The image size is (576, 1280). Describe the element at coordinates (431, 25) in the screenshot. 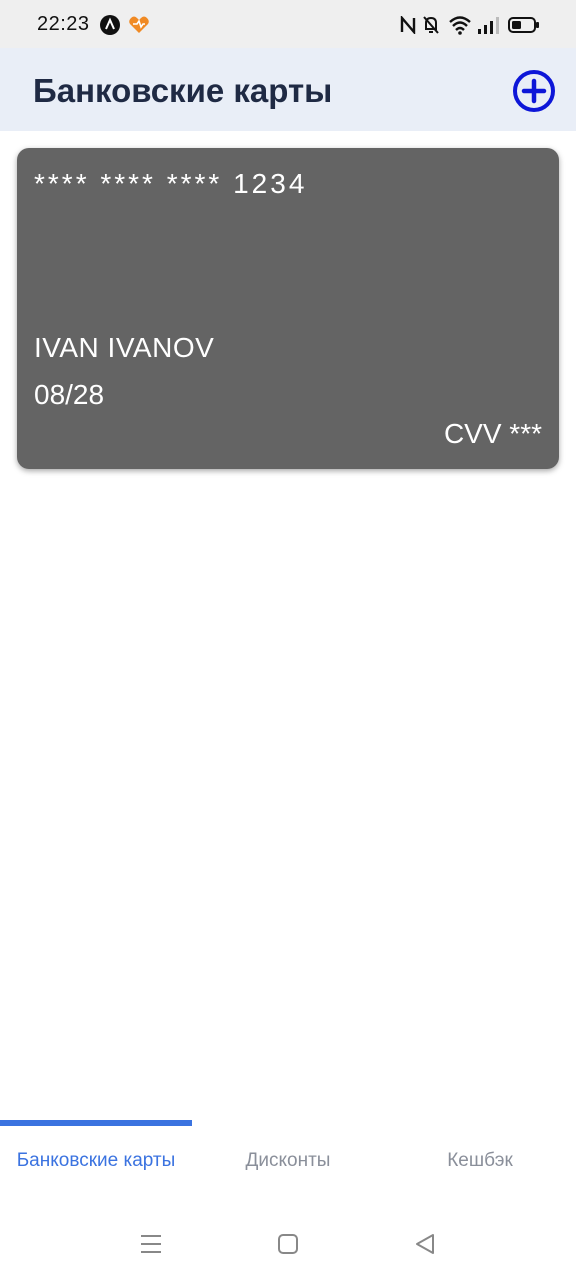

I see `bell-muted-icon` at that location.